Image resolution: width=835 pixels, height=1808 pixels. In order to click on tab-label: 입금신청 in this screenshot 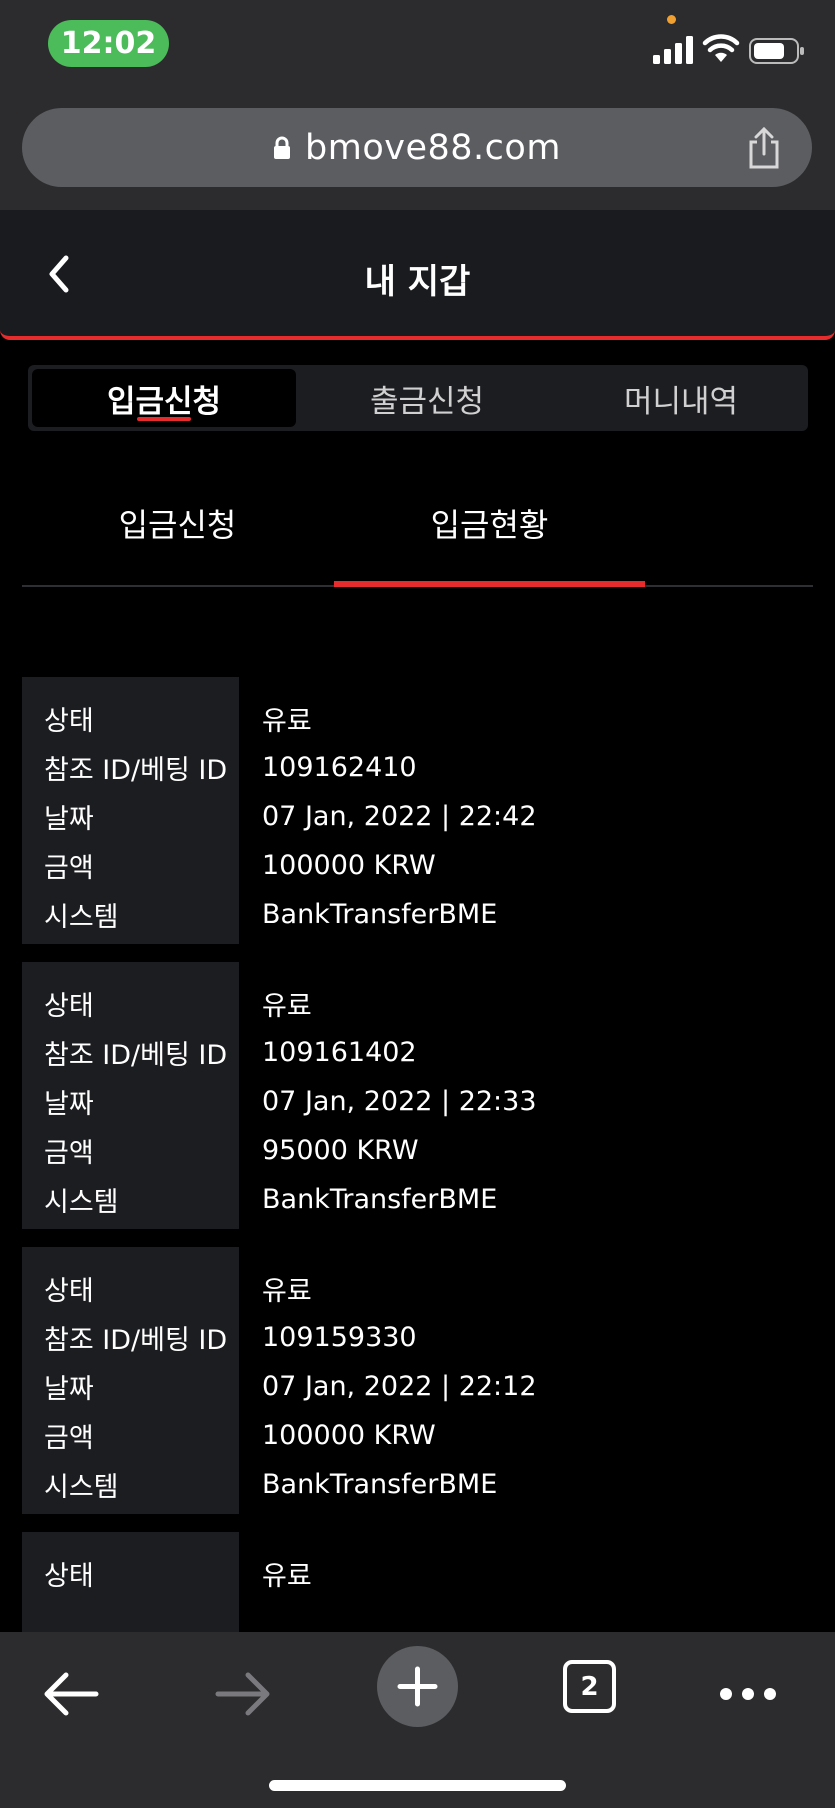, I will do `click(164, 401)`.